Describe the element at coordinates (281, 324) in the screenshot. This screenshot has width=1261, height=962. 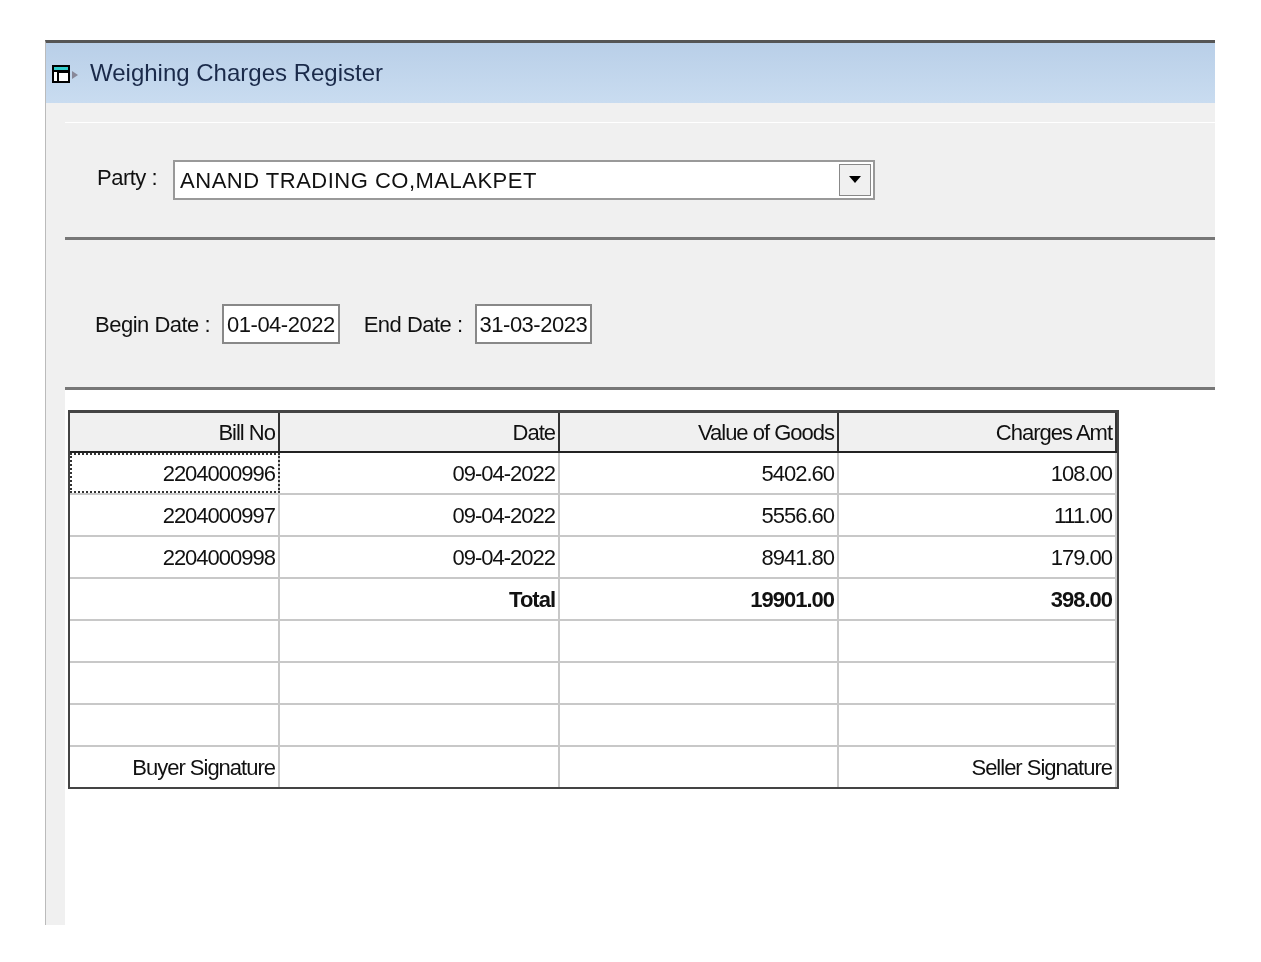
I see `begin-date-field: 01-04-2022` at that location.